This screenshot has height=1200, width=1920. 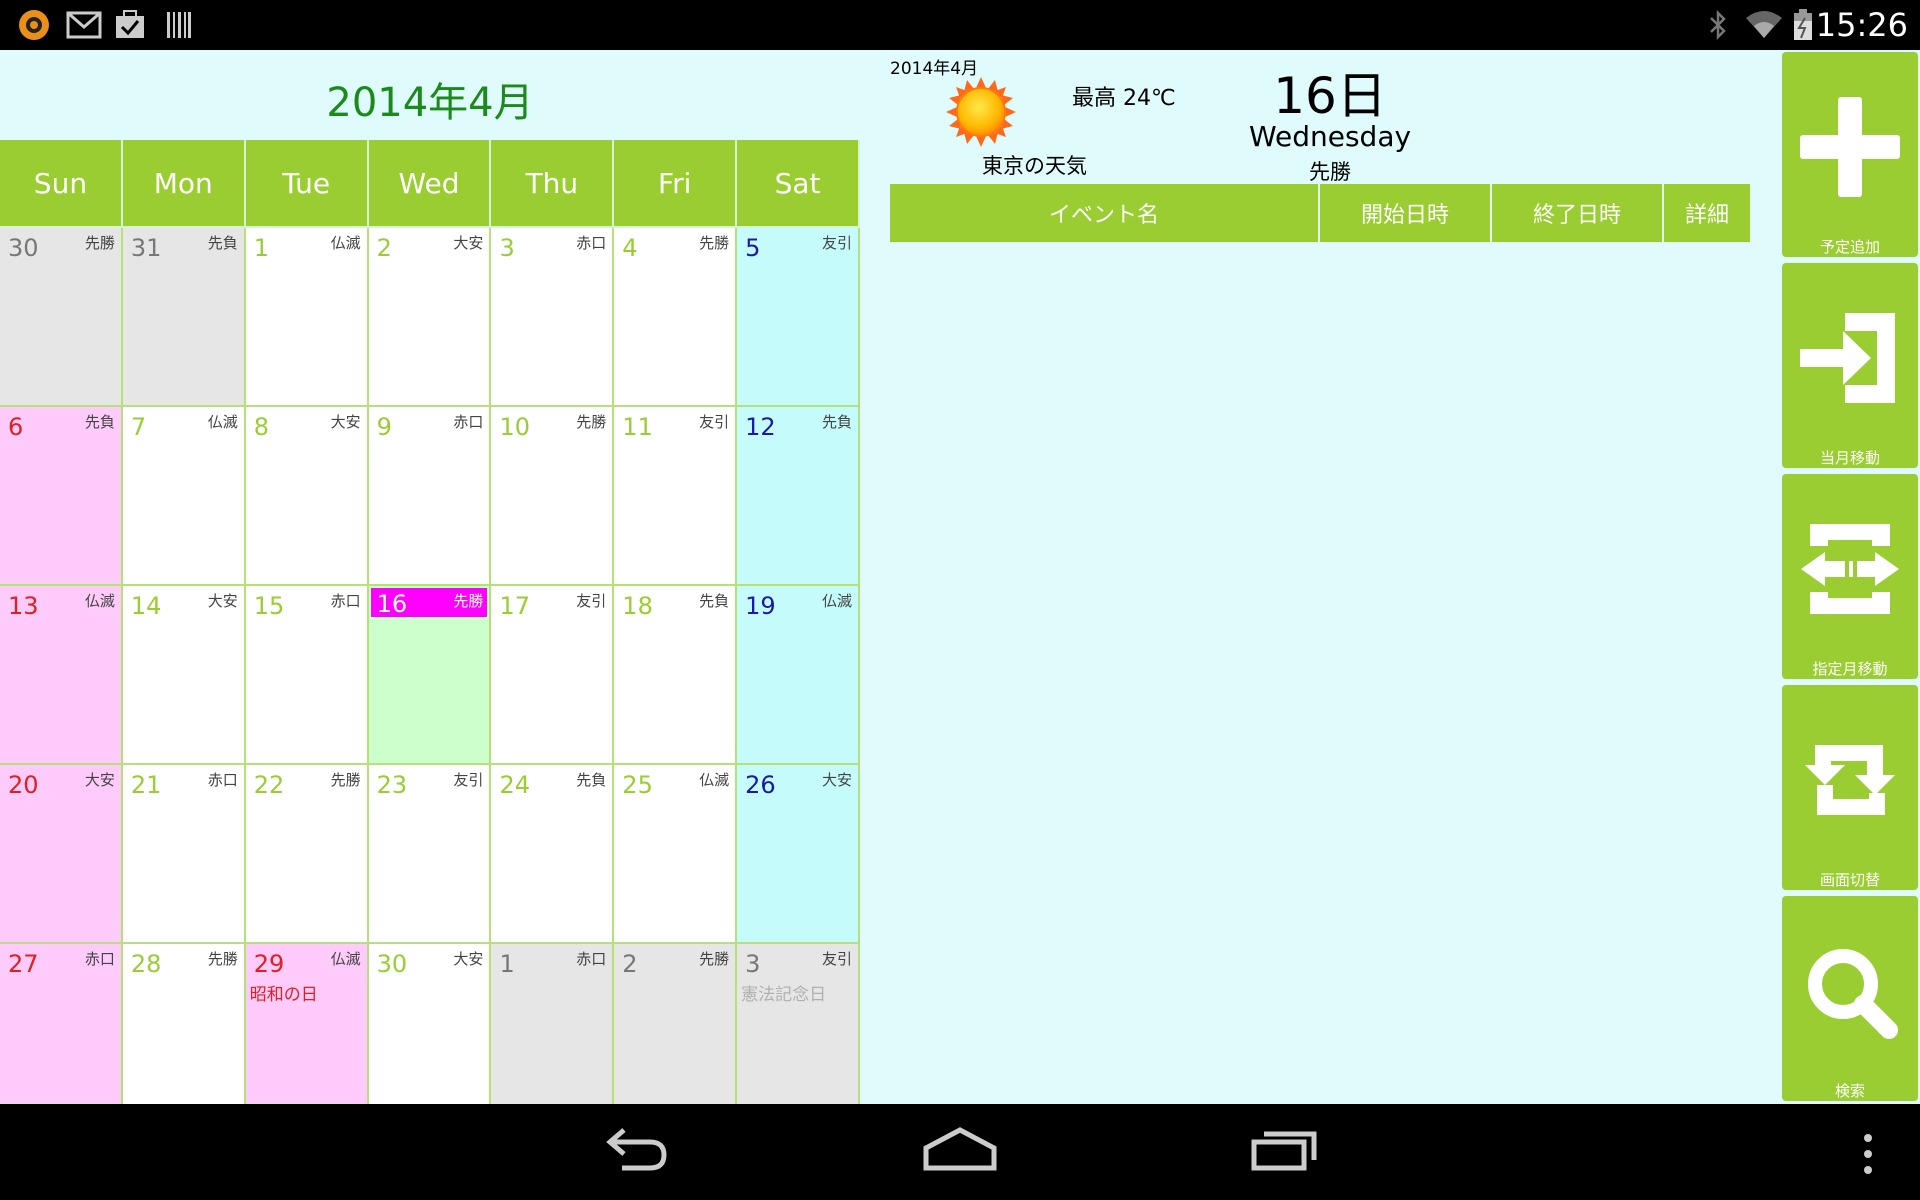 What do you see at coordinates (61, 675) in the screenshot?
I see `day-cell: 13 仏滅` at bounding box center [61, 675].